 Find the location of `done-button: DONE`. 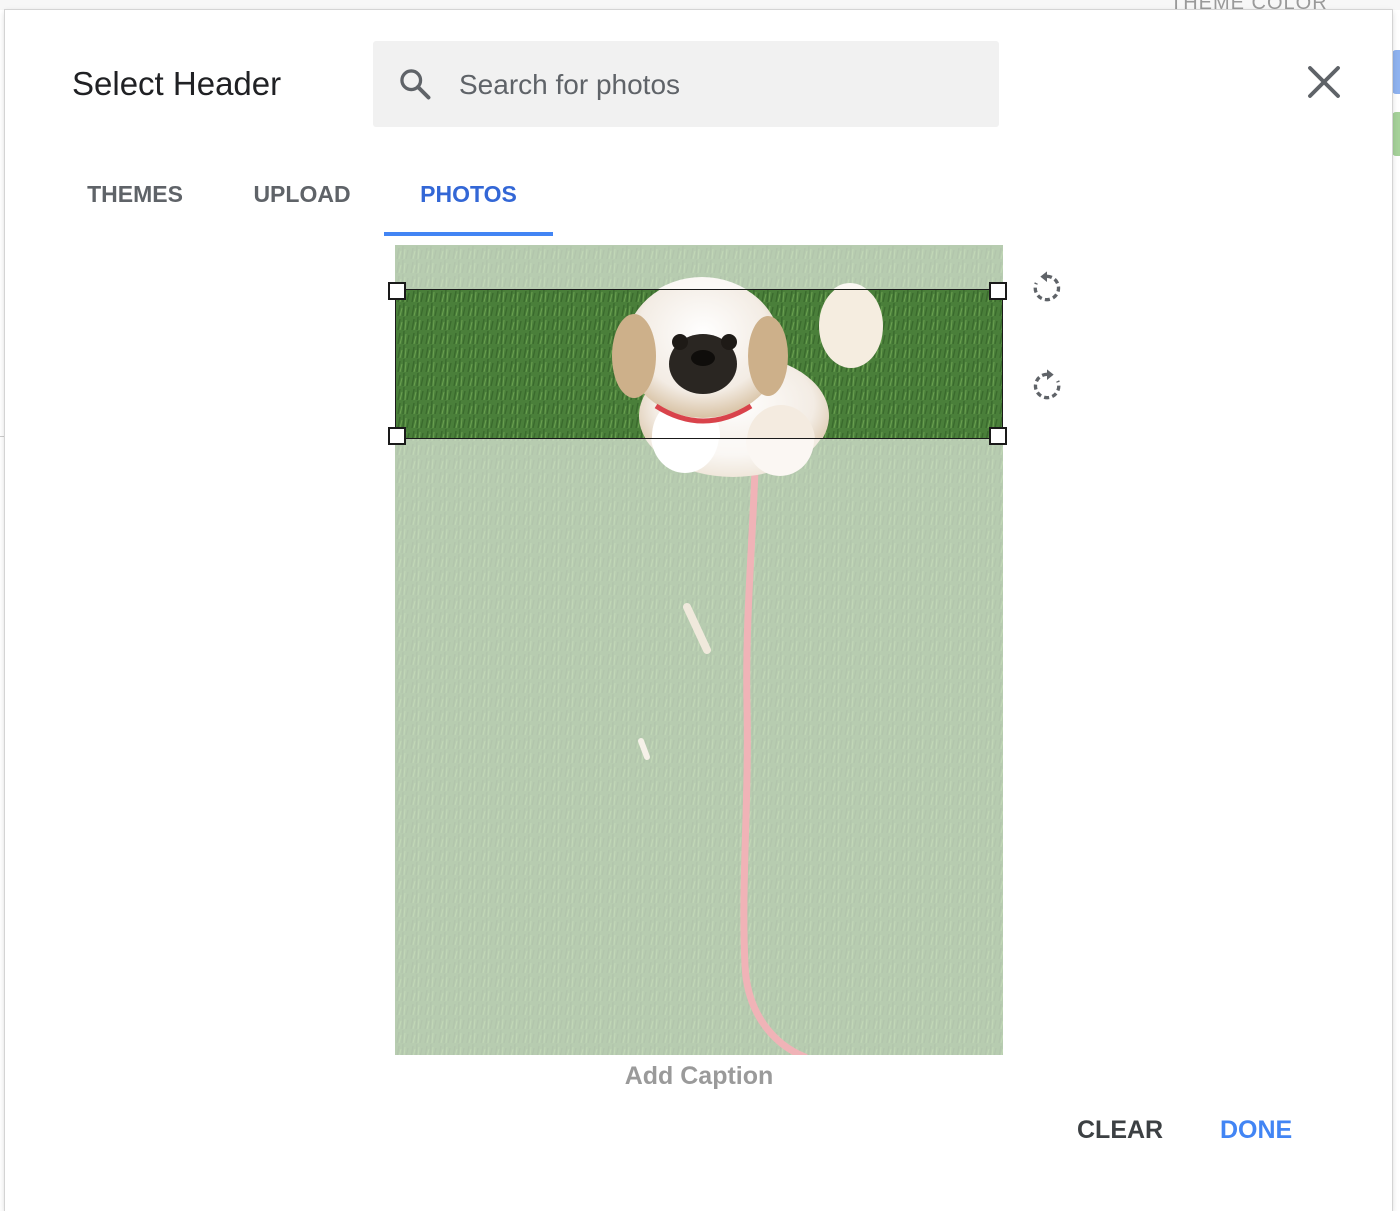

done-button: DONE is located at coordinates (1256, 1130).